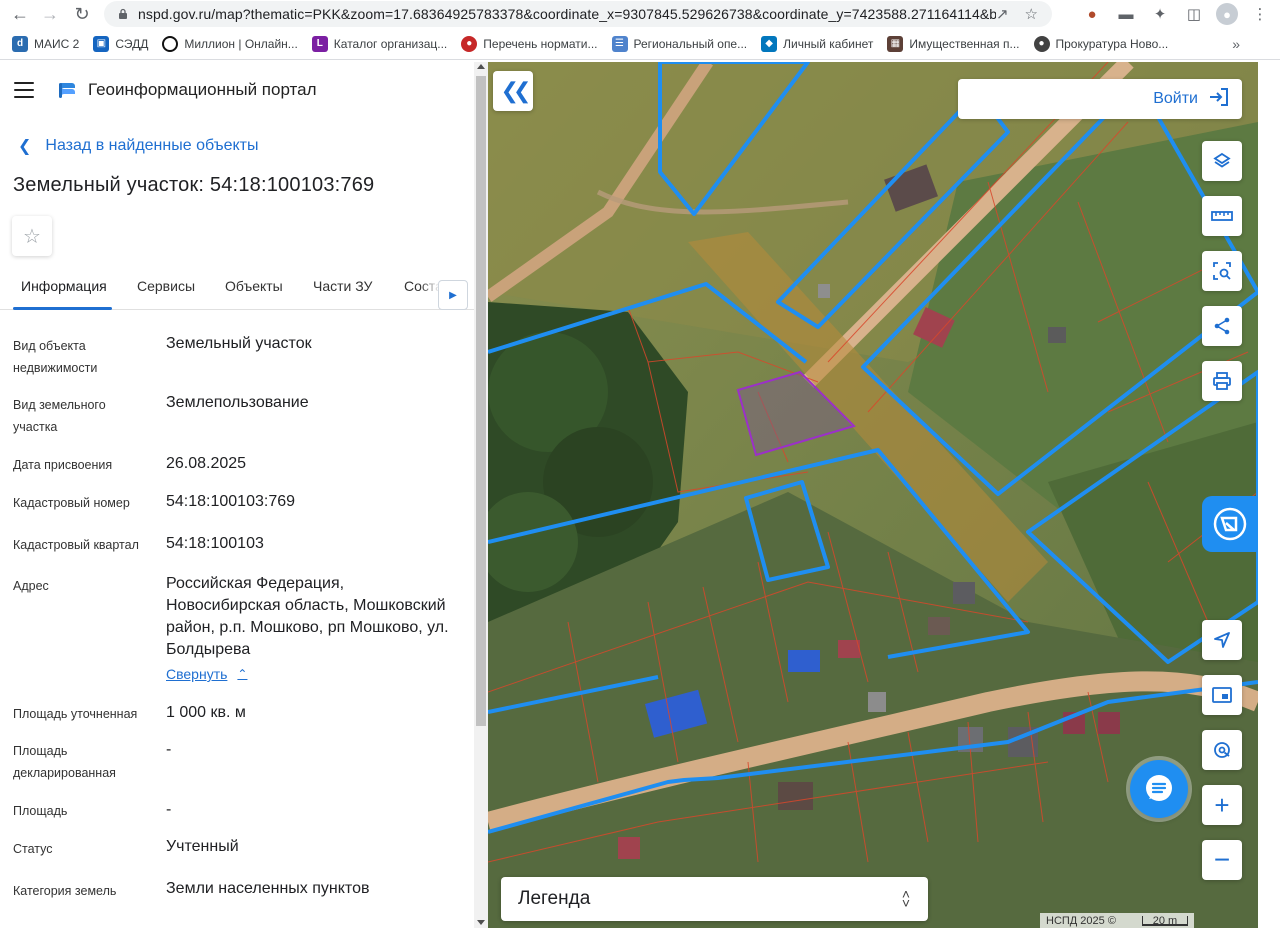 This screenshot has height=928, width=1280. I want to click on minimap-button, so click(1222, 695).